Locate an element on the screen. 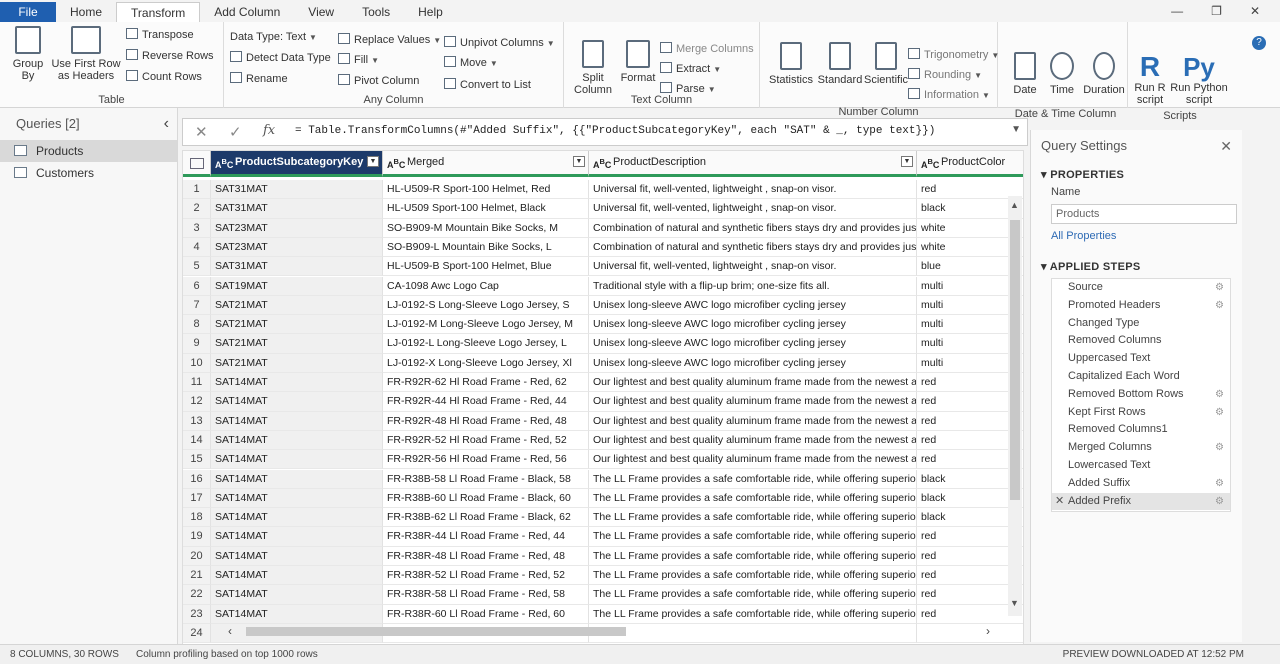 Image resolution: width=1280 pixels, height=664 pixels. tab-help: Help is located at coordinates (430, 12).